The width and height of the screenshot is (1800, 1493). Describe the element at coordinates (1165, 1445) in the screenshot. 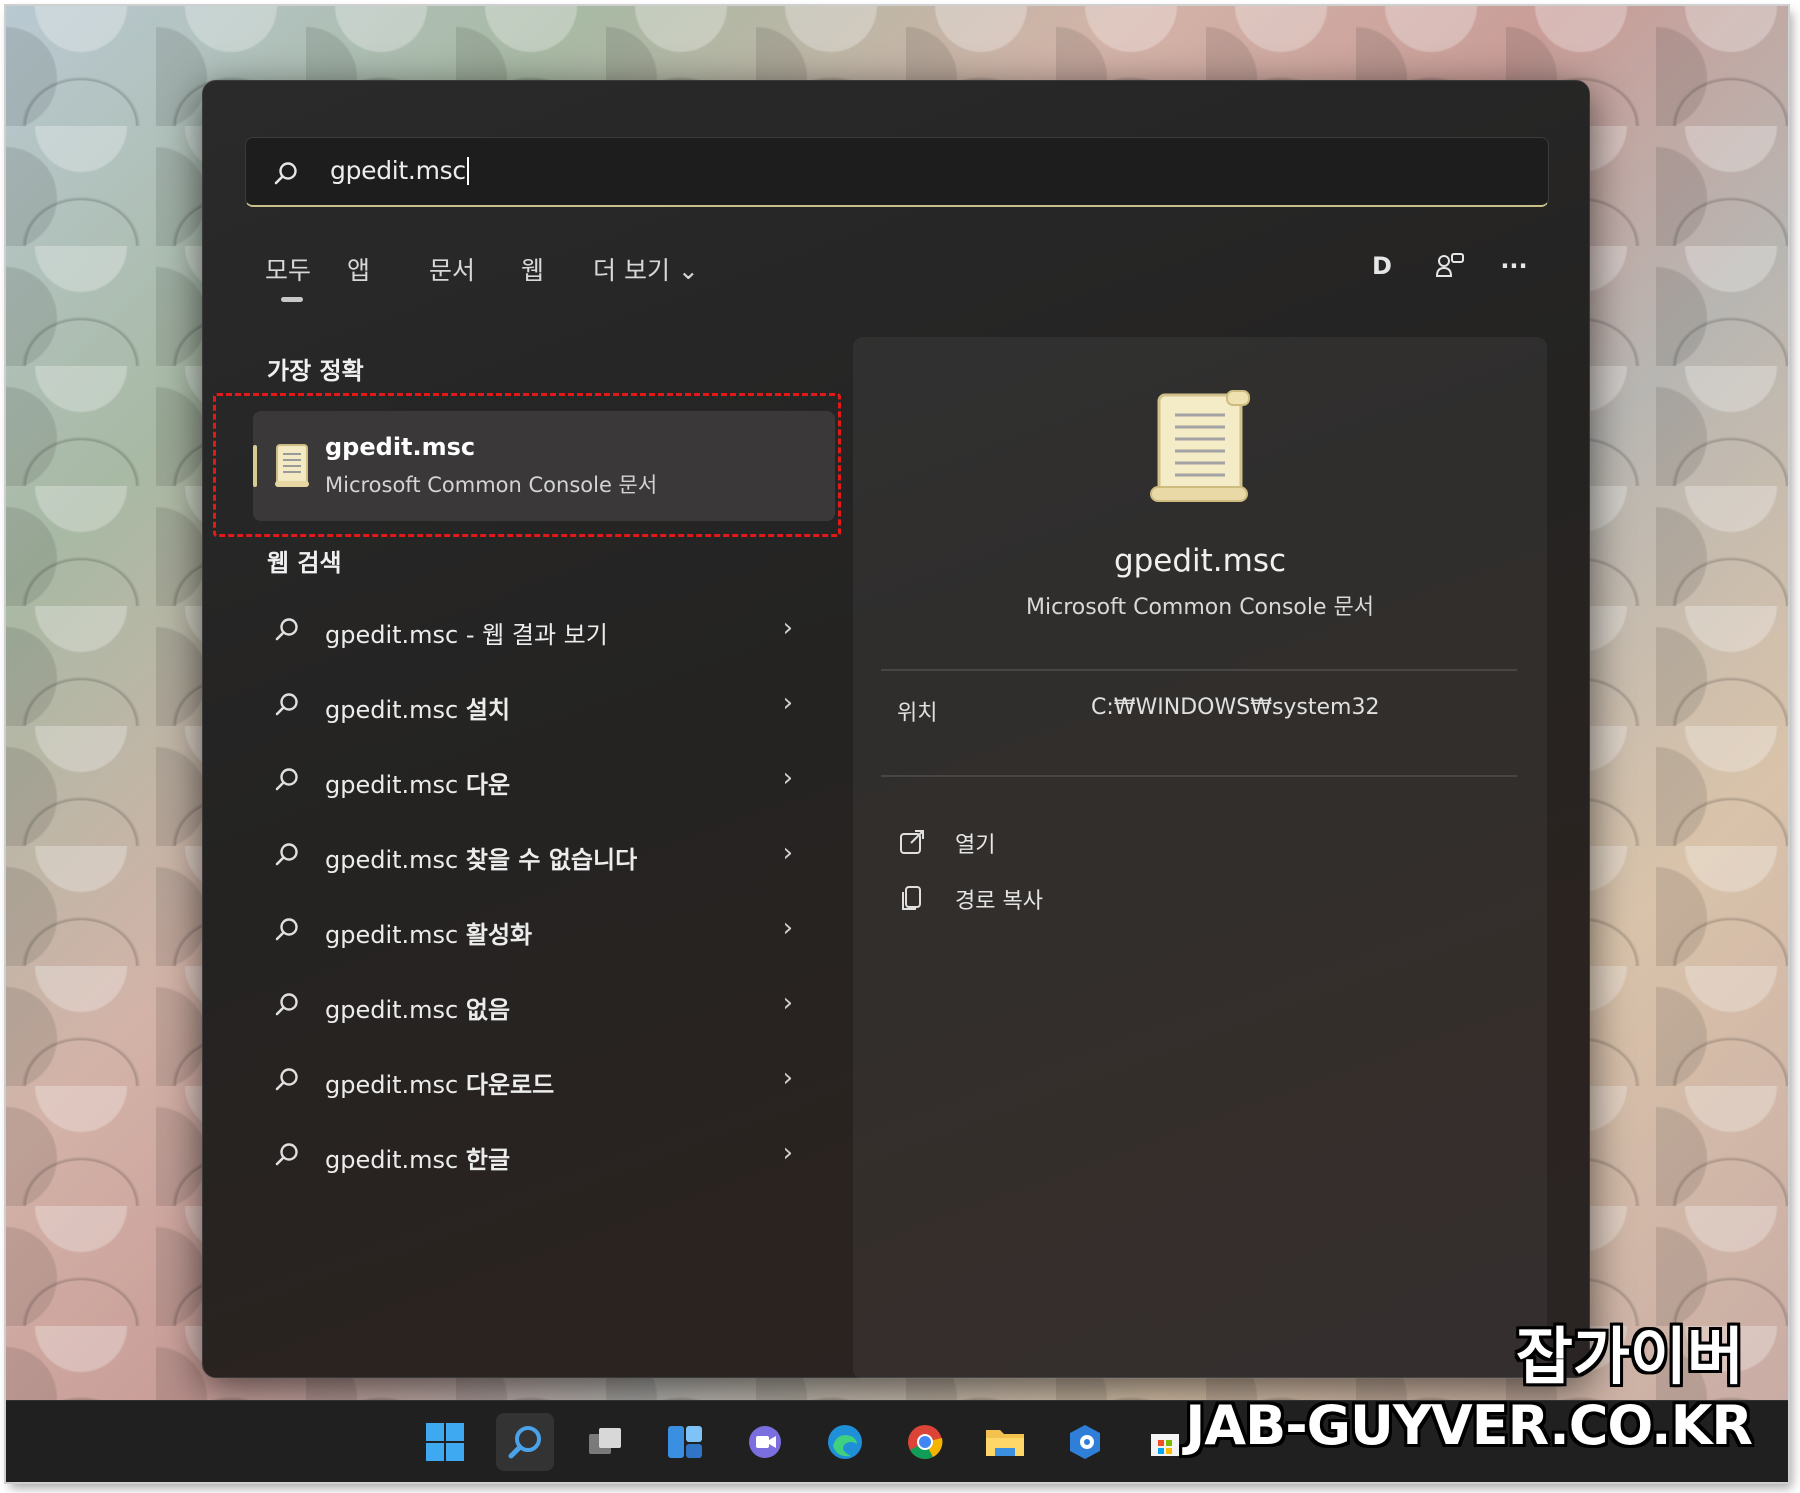

I see `store-icon` at that location.